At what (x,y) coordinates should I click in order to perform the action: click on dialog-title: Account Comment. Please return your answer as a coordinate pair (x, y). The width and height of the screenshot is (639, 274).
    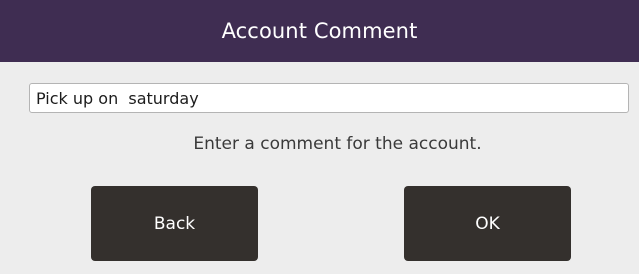
    Looking at the image, I should click on (319, 31).